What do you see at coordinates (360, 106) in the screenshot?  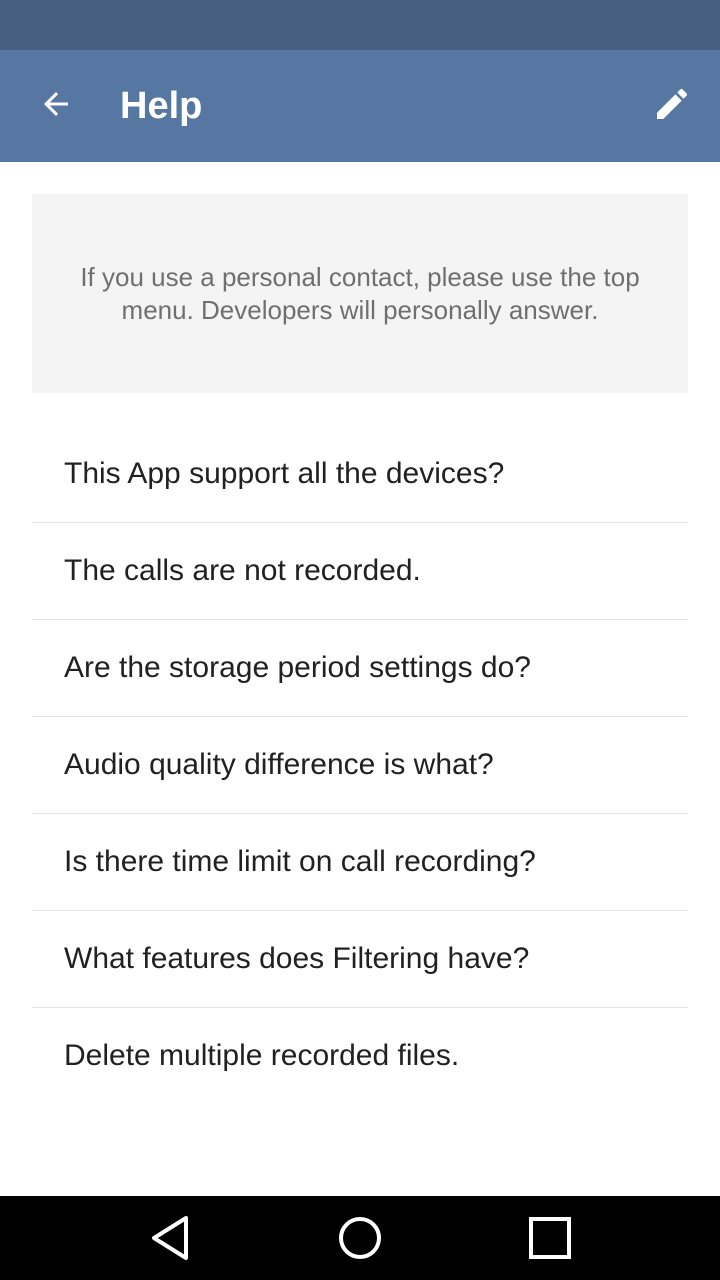 I see `app-bar: Help` at bounding box center [360, 106].